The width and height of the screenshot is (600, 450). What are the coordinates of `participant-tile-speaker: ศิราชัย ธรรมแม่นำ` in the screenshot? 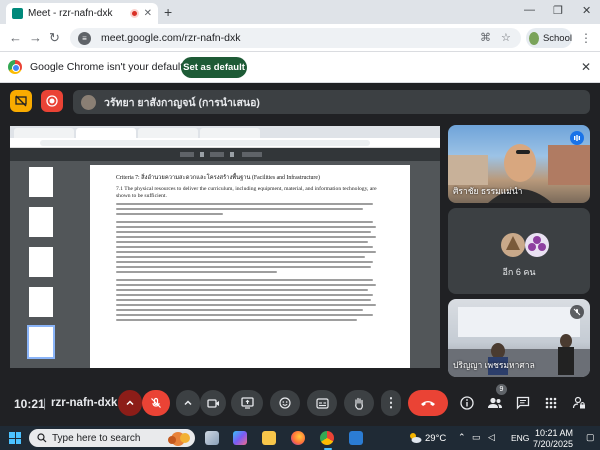 It's located at (519, 164).